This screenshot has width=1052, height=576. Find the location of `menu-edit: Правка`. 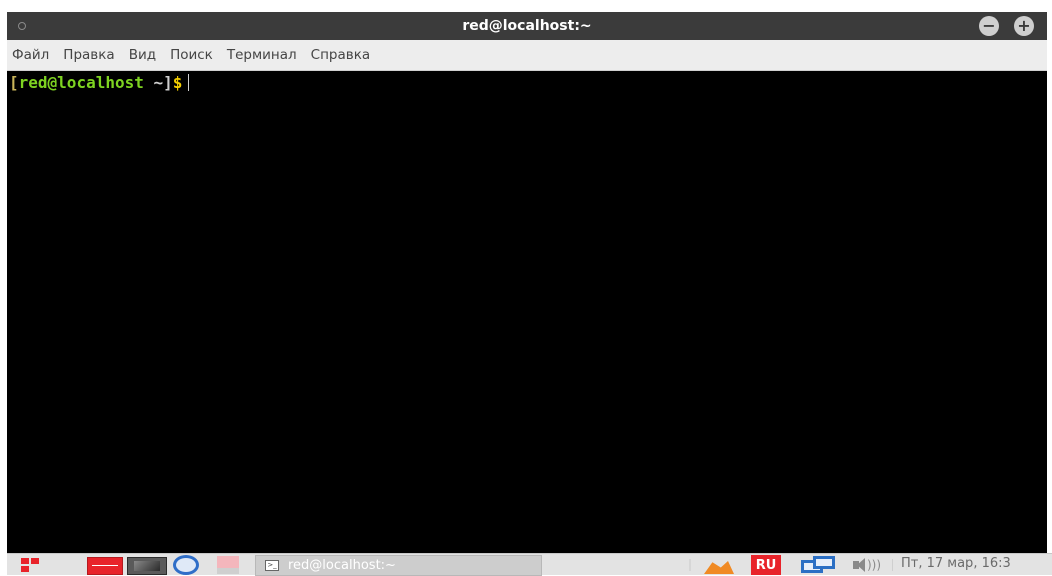

menu-edit: Правка is located at coordinates (88, 55).